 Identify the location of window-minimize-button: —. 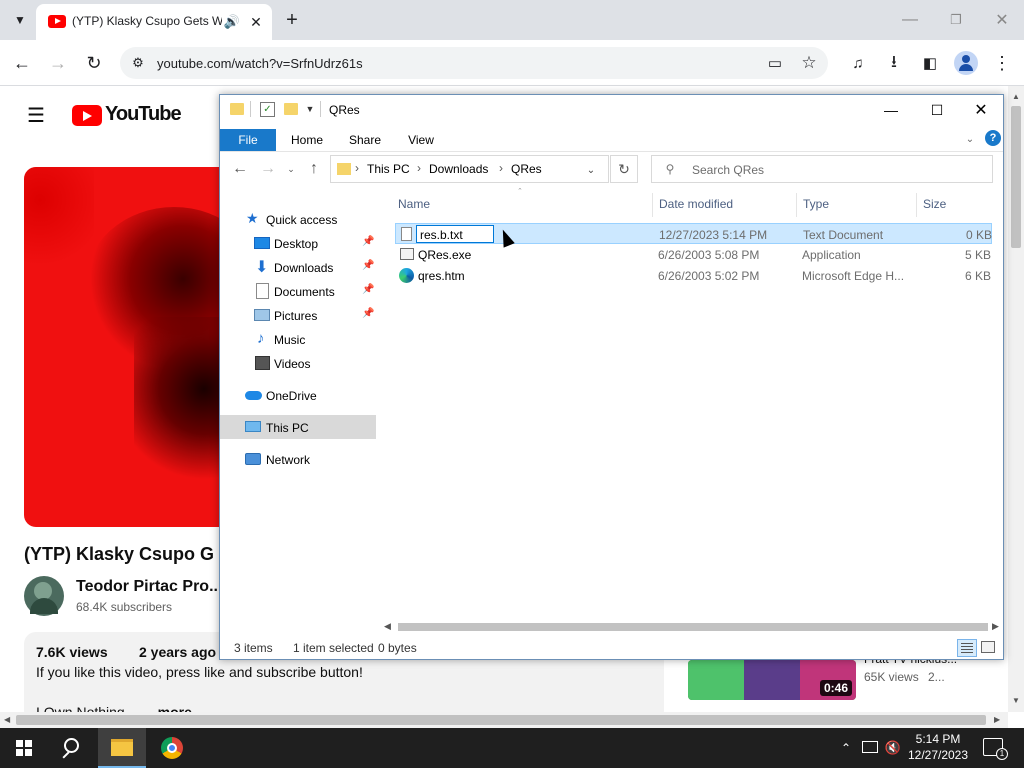
(910, 20).